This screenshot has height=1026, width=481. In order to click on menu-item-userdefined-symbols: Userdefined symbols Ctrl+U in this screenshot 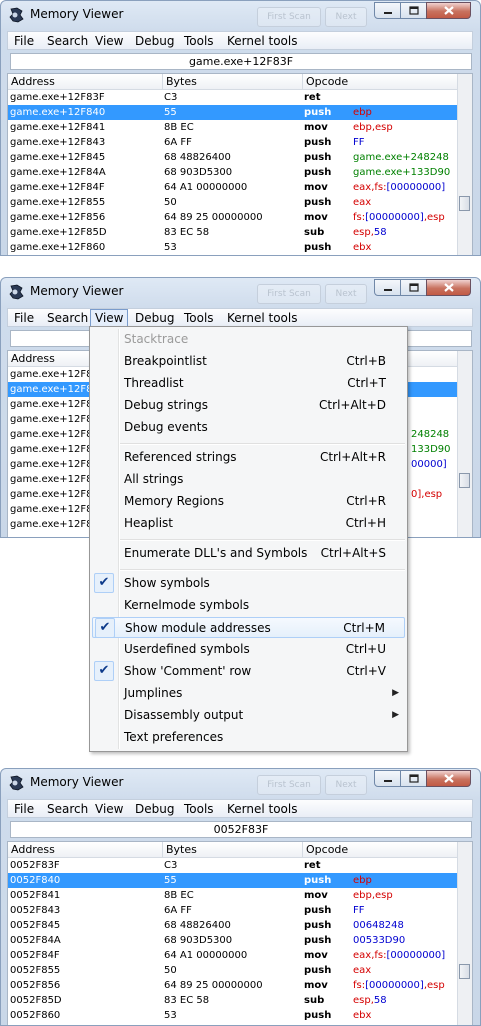, I will do `click(248, 649)`.